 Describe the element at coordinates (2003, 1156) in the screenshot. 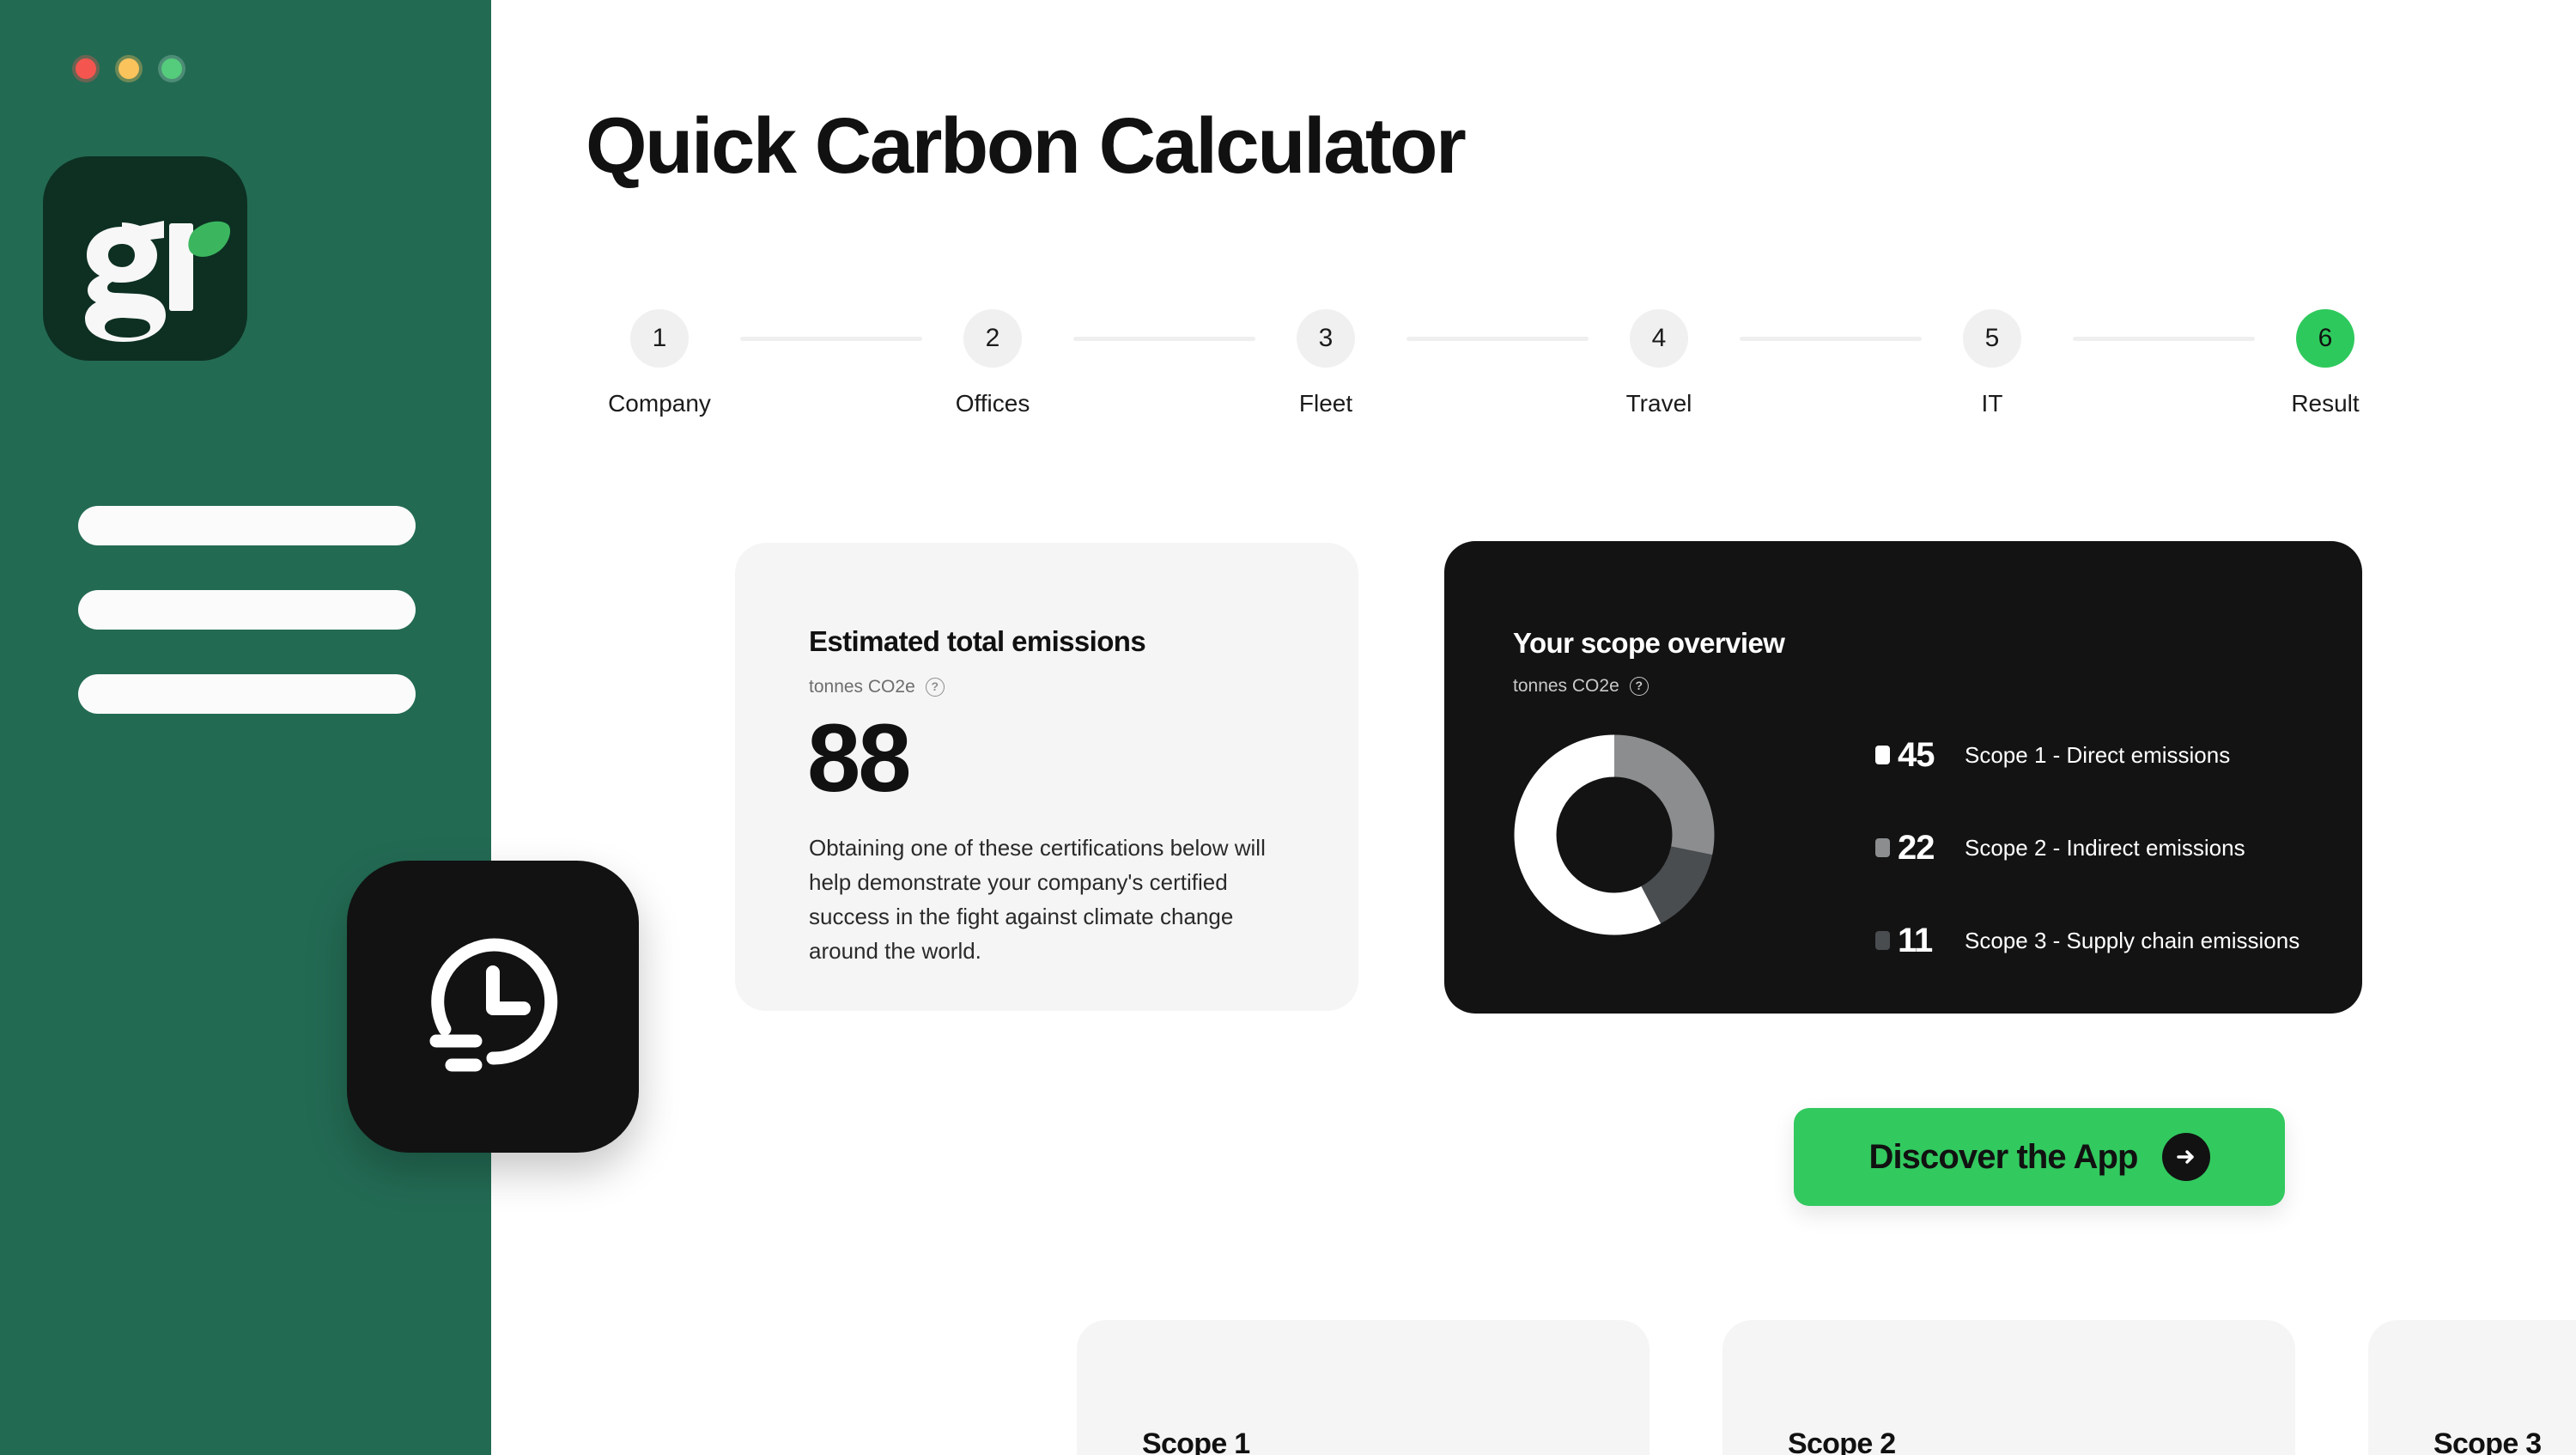

I see `cta-label: Discover the App` at that location.